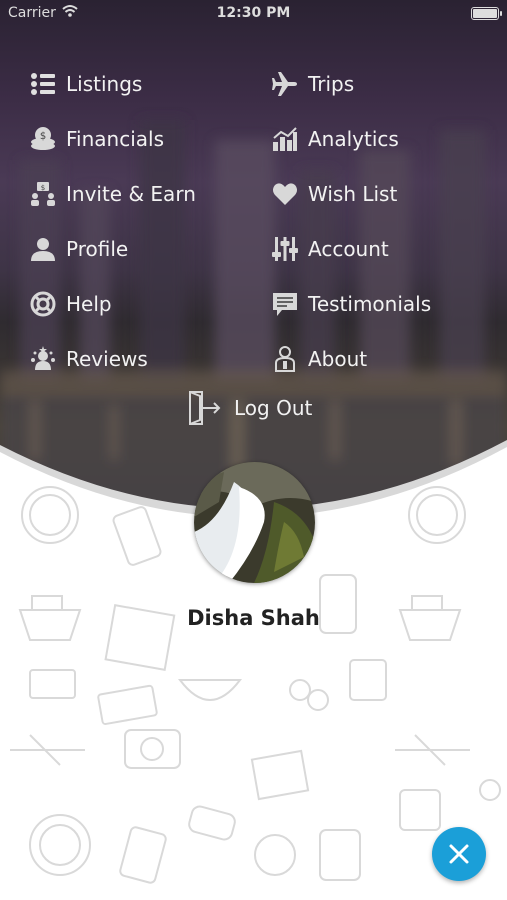 The image size is (507, 900). I want to click on battery-icon, so click(486, 13).